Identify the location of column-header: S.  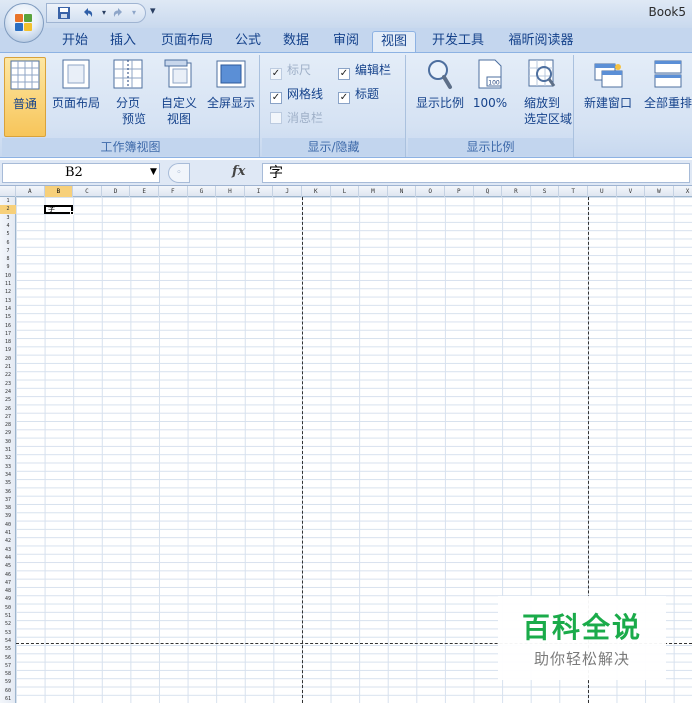
(545, 191).